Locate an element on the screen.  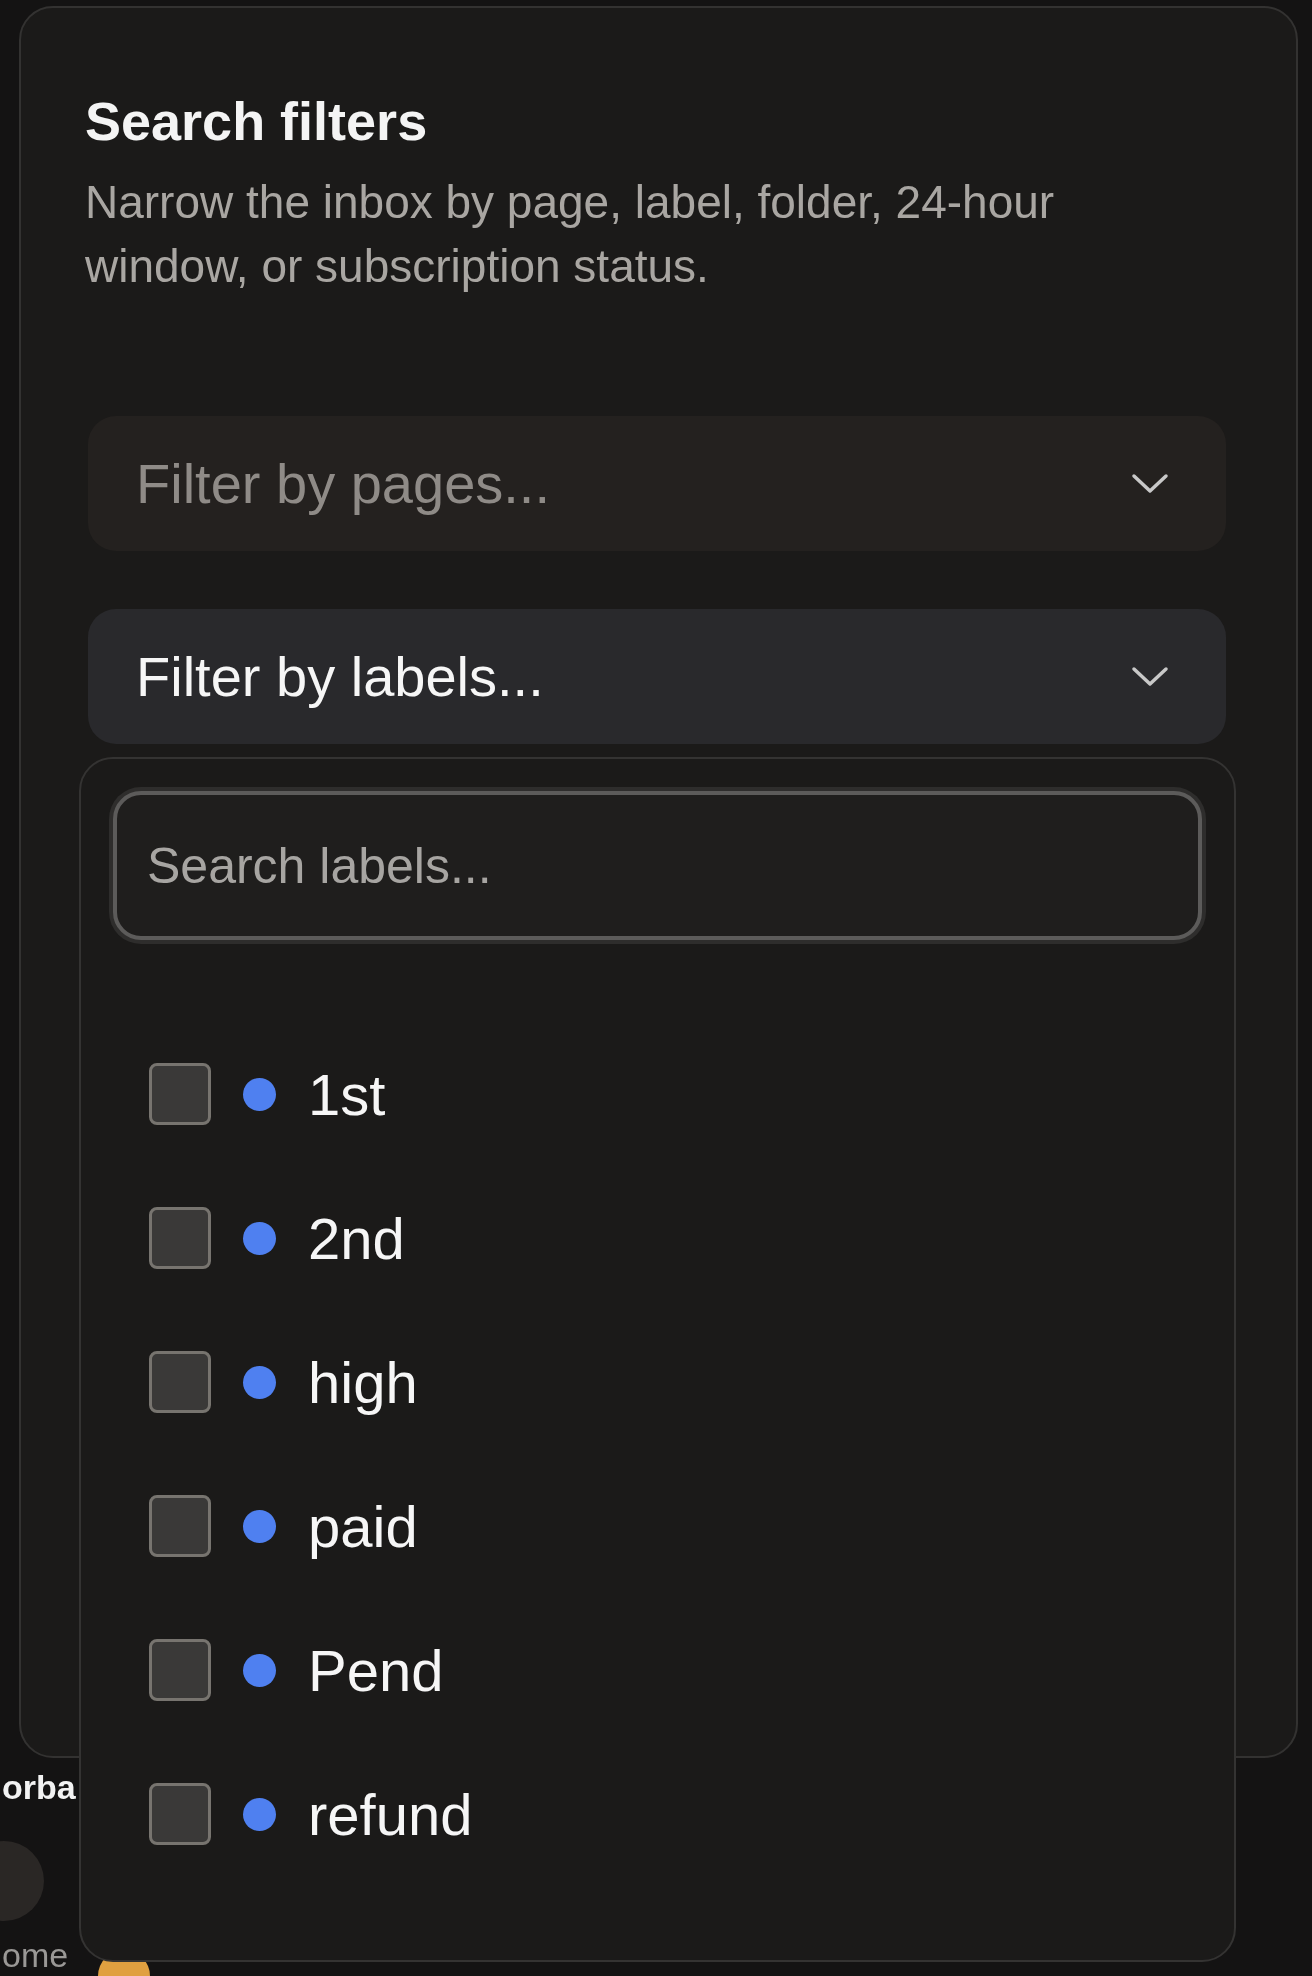
label-name: paid is located at coordinates (363, 1526).